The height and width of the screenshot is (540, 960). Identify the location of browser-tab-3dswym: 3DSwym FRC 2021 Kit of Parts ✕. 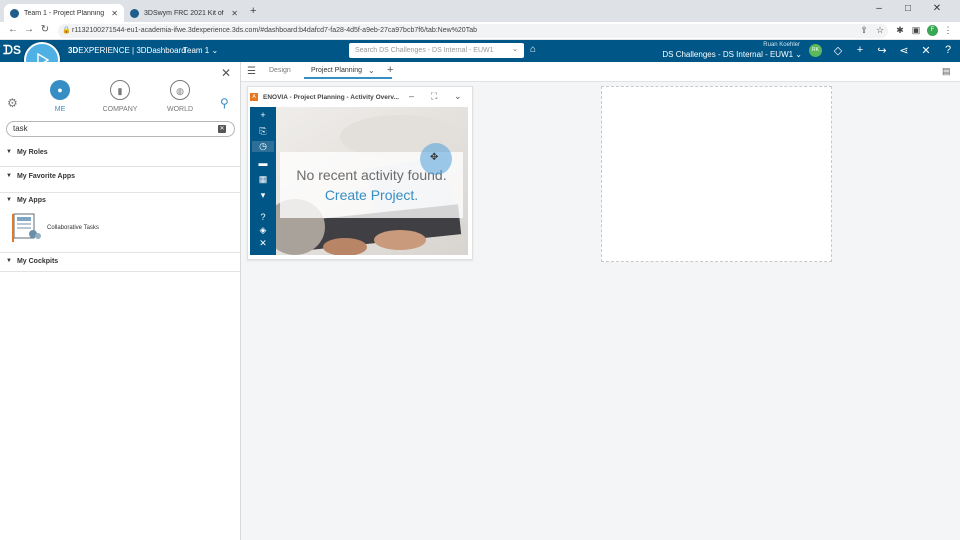
(184, 13).